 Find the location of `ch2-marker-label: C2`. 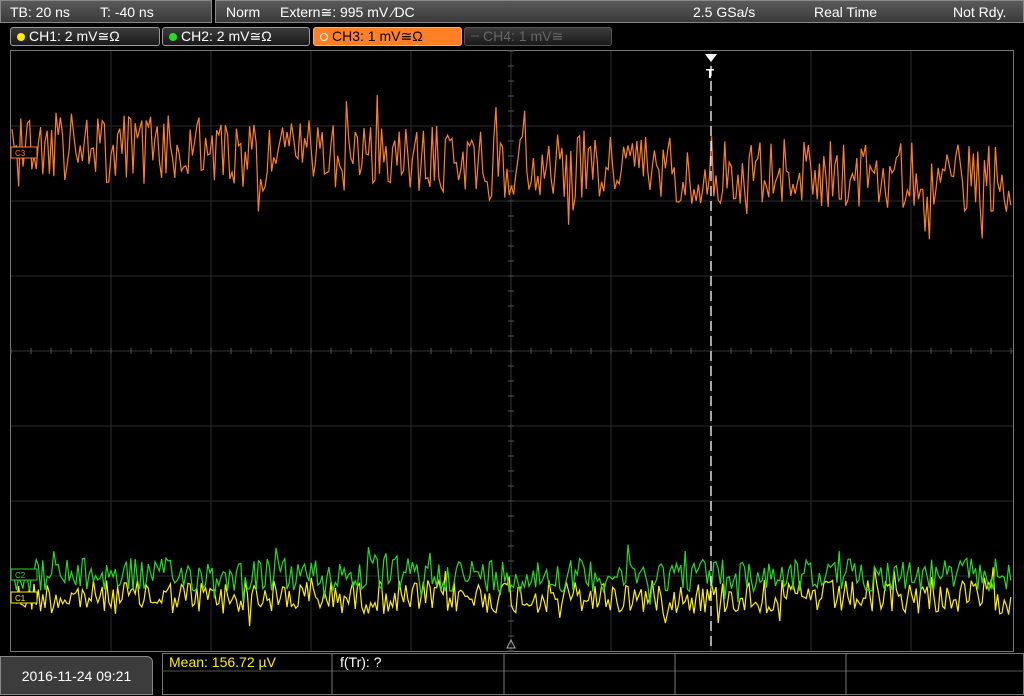

ch2-marker-label: C2 is located at coordinates (20, 575).